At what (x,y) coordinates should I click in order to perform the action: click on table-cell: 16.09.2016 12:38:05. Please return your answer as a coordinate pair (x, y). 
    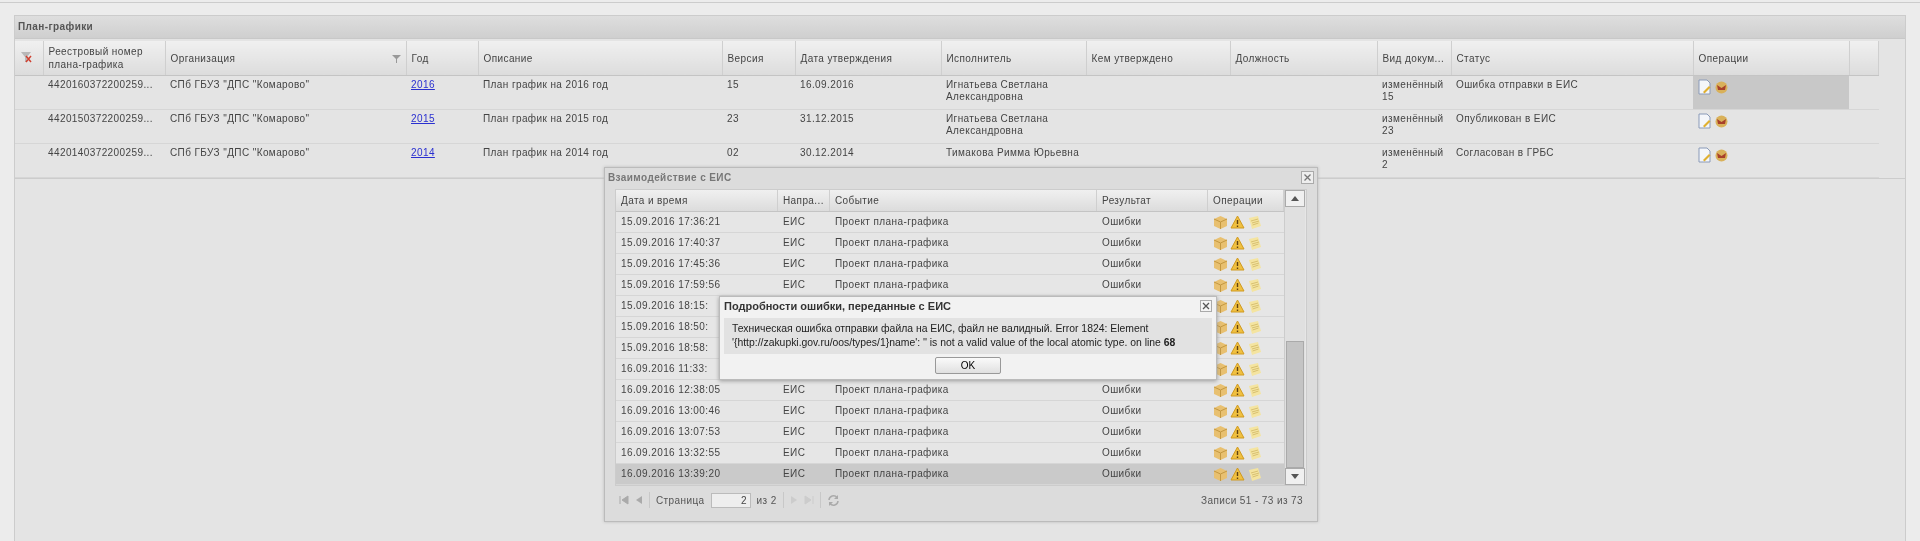
    Looking at the image, I should click on (671, 389).